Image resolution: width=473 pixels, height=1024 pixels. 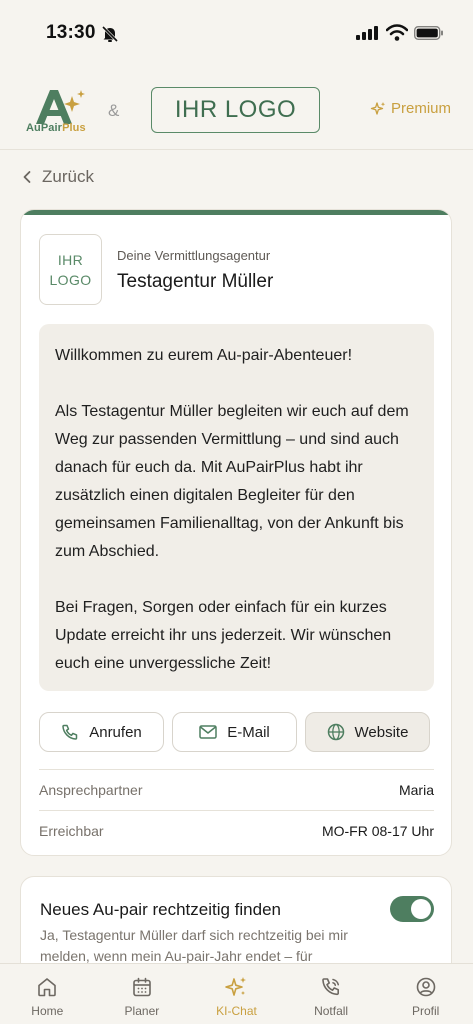 I want to click on tab-bar: Home Planer KI-Chat Notfall Profil, so click(x=236, y=993).